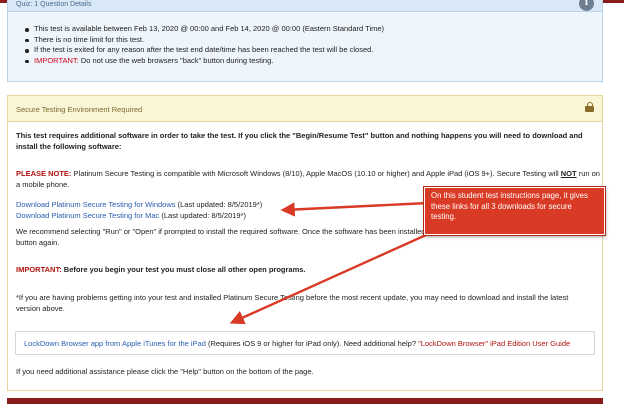 This screenshot has width=624, height=404. I want to click on bottom-bar, so click(305, 401).